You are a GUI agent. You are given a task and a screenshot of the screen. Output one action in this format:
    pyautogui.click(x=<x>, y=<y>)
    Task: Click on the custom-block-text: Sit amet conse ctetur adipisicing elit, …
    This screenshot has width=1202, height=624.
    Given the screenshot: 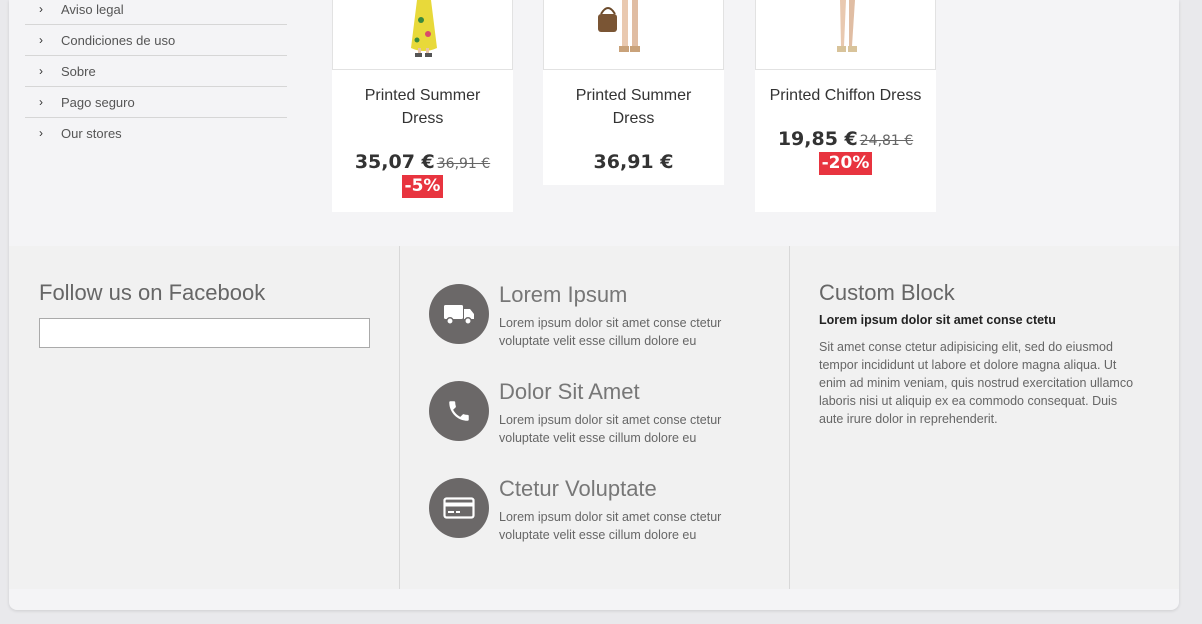 What is the action you would take?
    pyautogui.click(x=976, y=383)
    